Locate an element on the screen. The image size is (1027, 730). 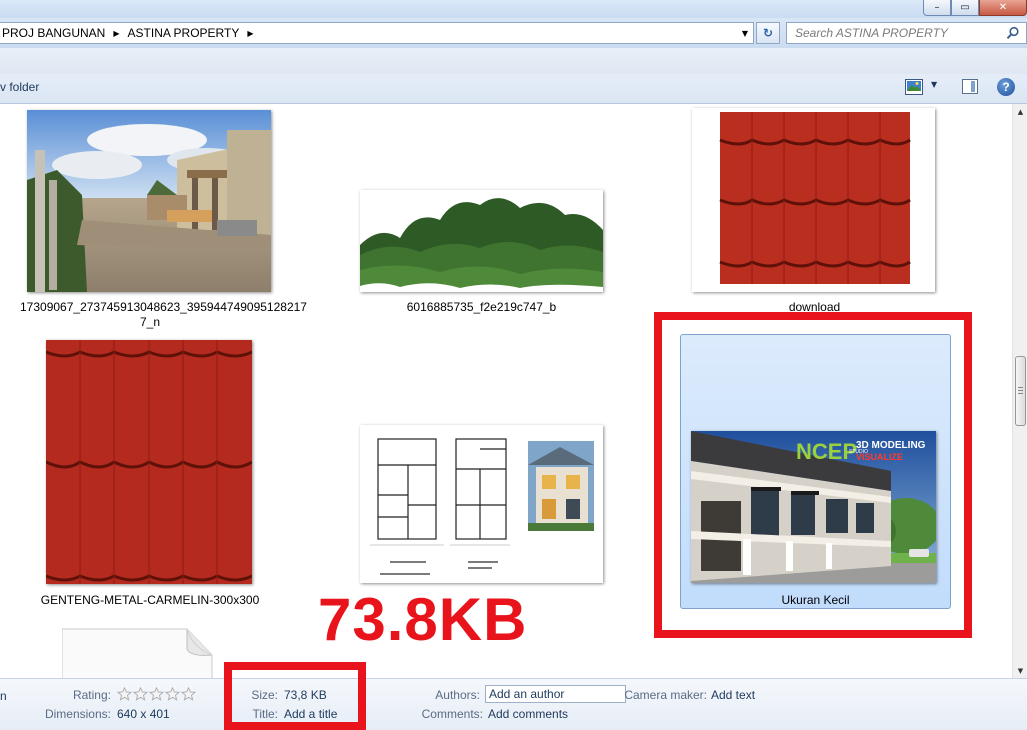
title-value: Add a title is located at coordinates (310, 714).